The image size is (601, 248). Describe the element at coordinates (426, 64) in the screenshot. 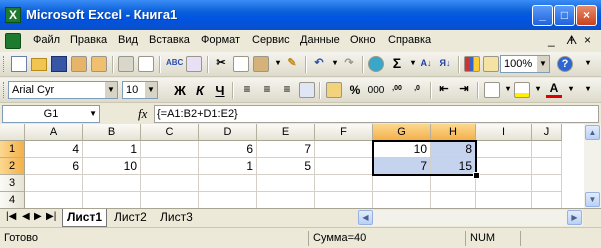

I see `sort-ascending-icon: A↓` at that location.